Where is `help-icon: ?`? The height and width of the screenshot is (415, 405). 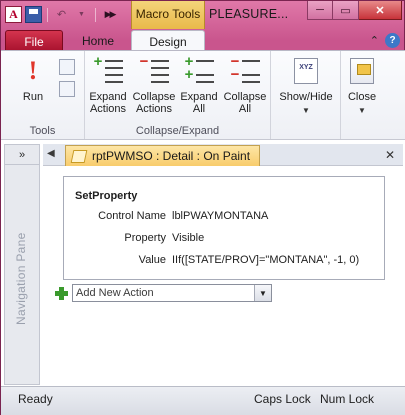
help-icon: ? is located at coordinates (392, 40).